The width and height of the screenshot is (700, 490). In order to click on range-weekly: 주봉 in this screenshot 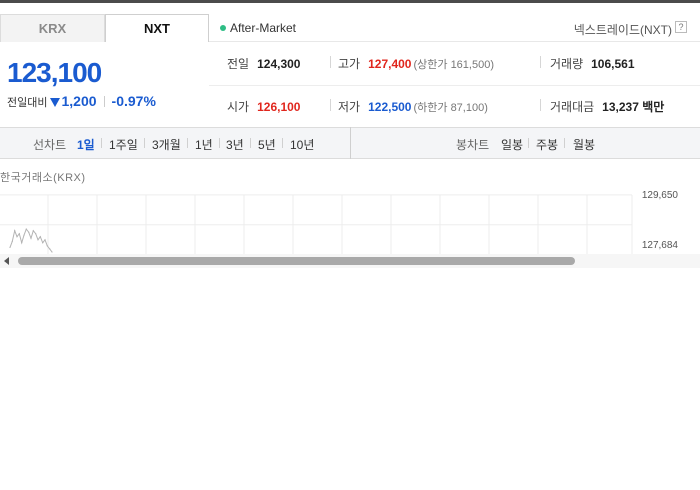, I will do `click(547, 144)`.